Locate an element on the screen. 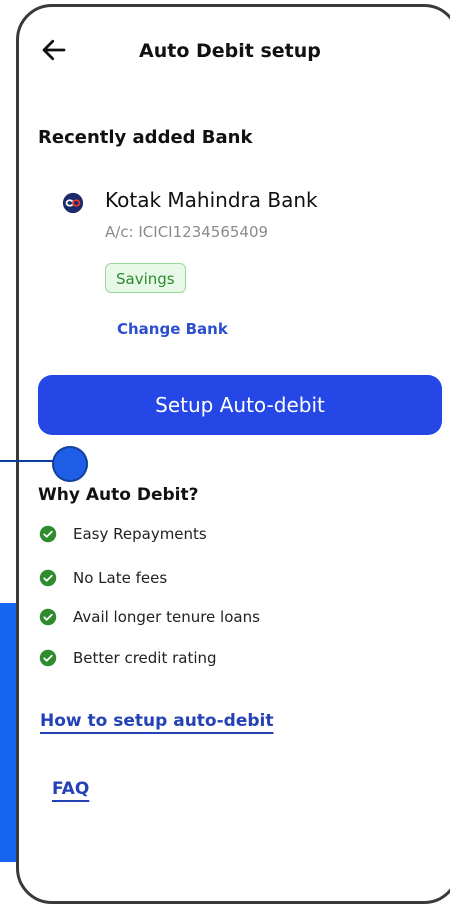 The image size is (450, 904). benefit-item: Better credit rating is located at coordinates (128, 658).